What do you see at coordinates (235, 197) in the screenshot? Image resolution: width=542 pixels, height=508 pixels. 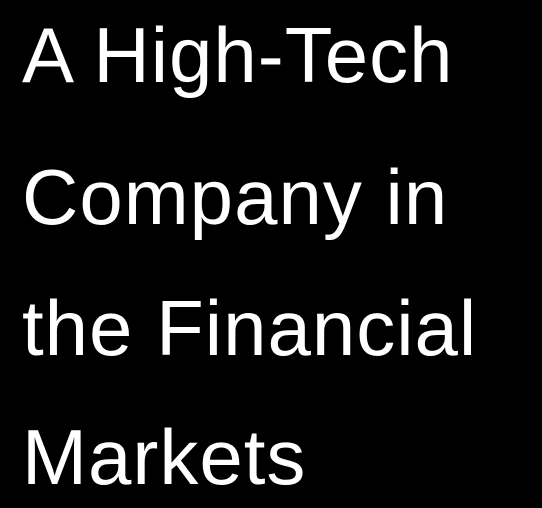 I see `title-line-2: Company in` at bounding box center [235, 197].